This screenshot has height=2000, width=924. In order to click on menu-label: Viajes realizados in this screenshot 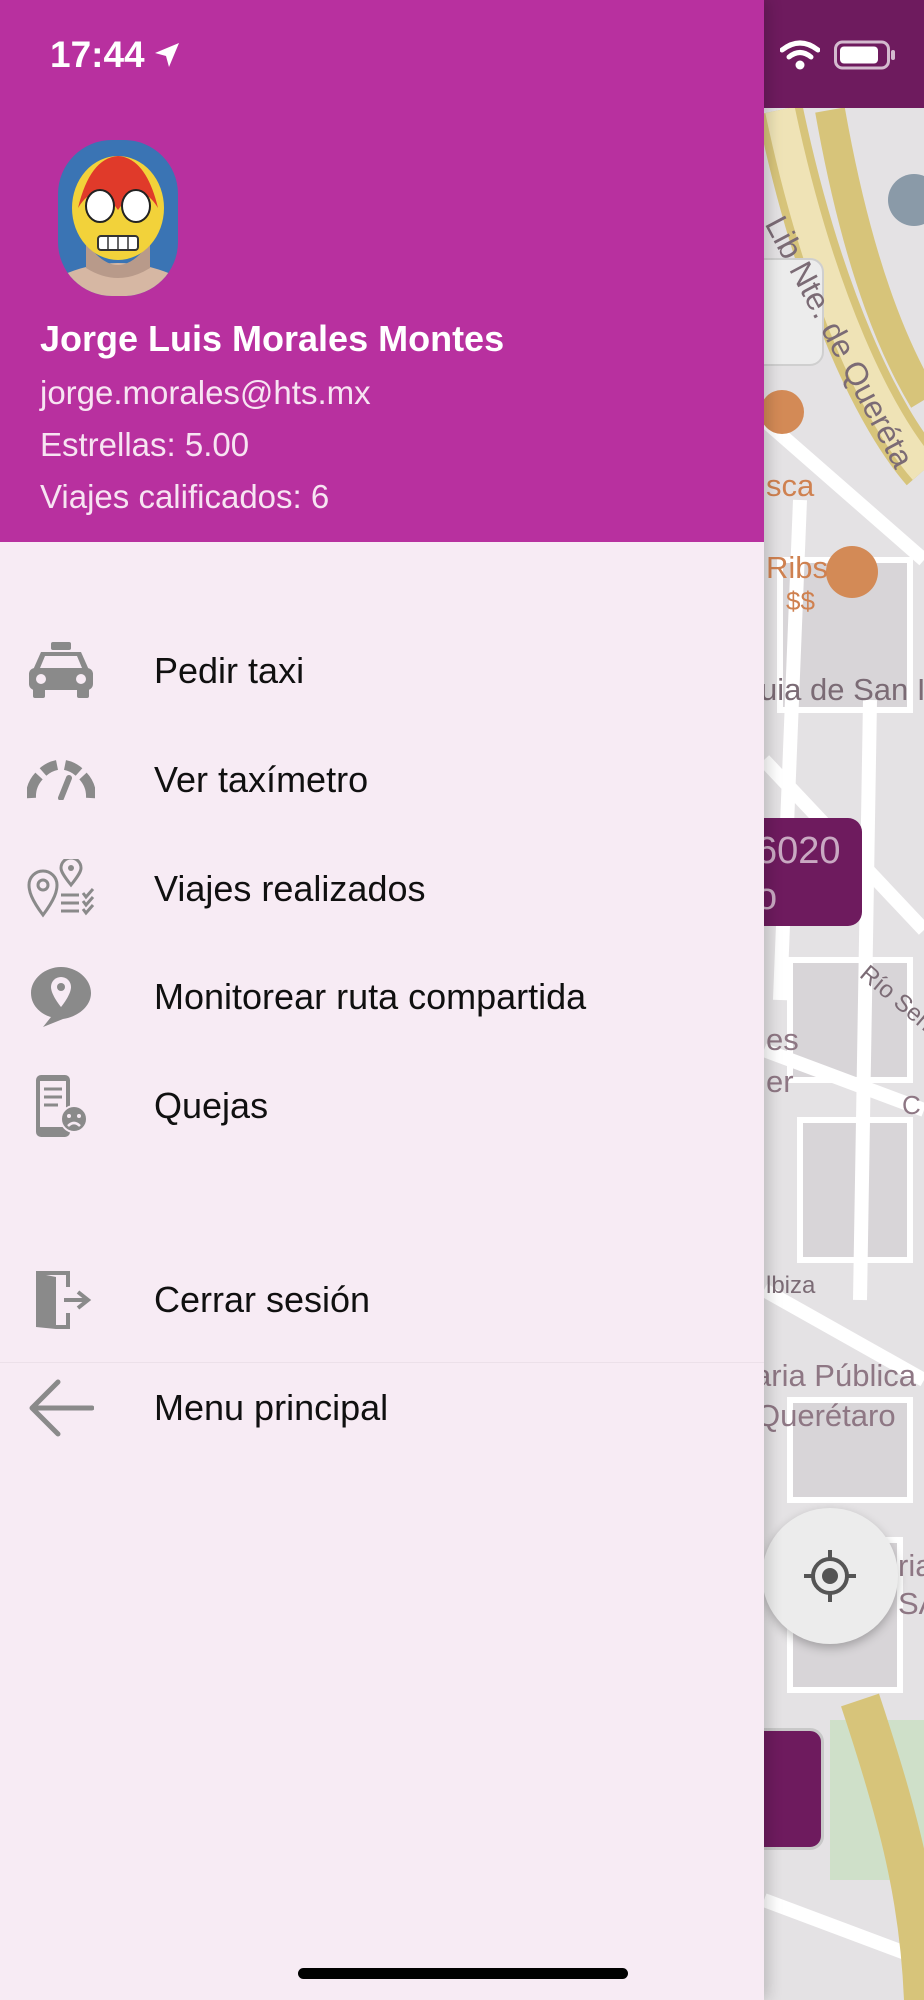, I will do `click(290, 888)`.